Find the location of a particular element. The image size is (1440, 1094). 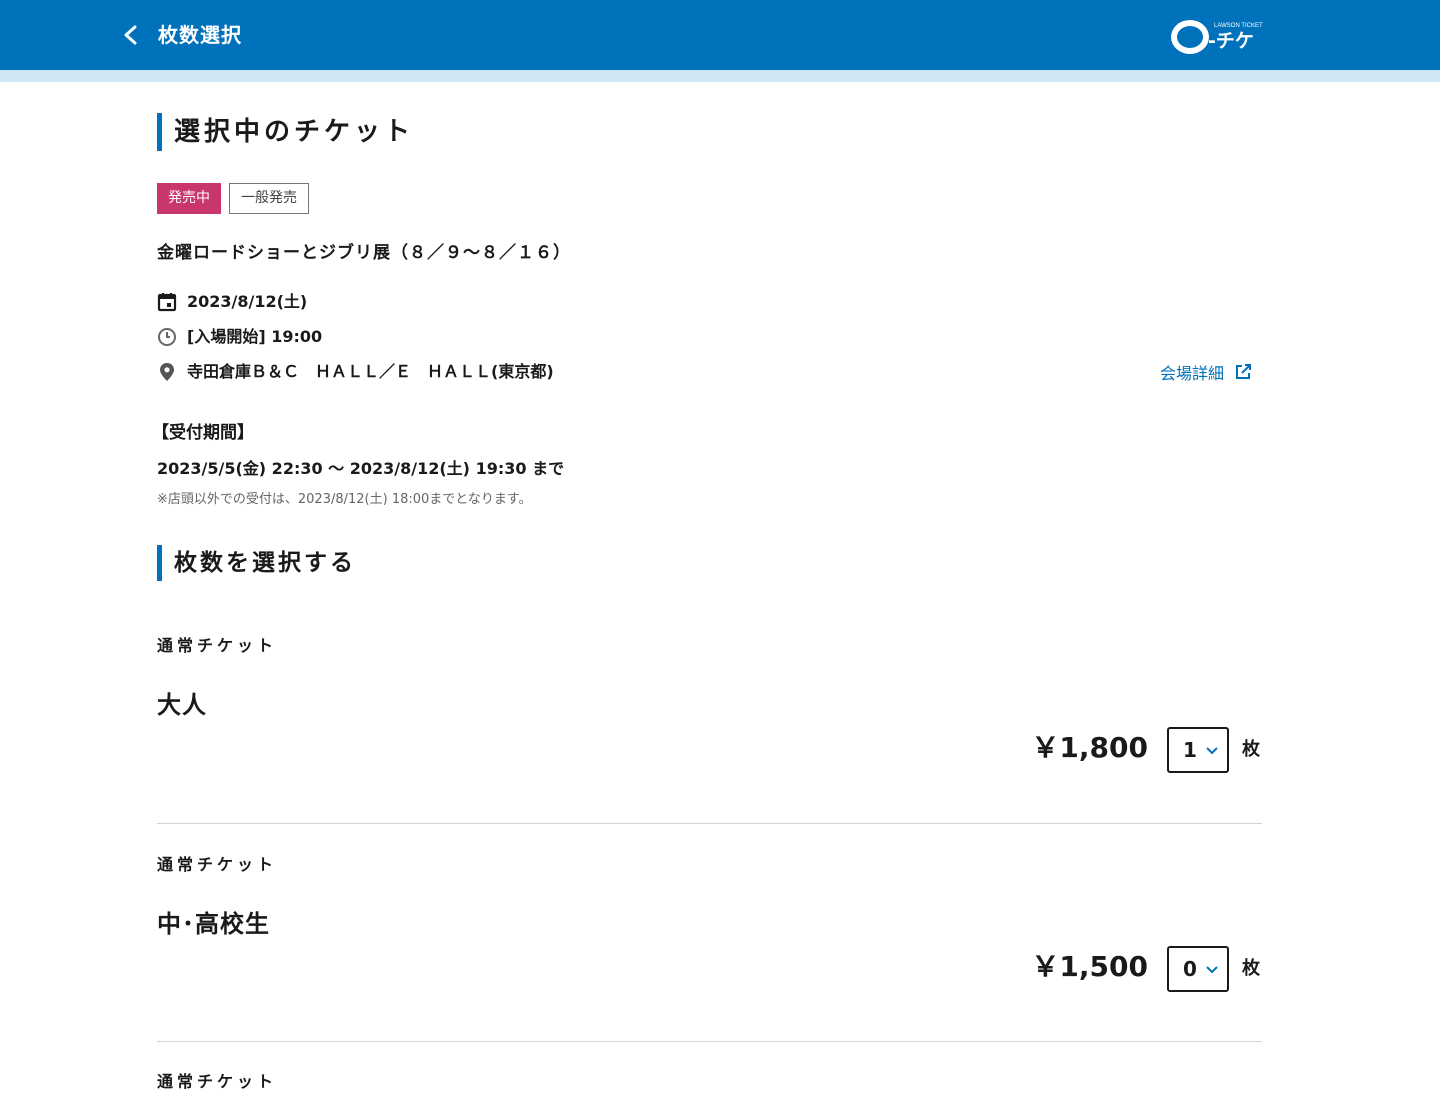

ticket-price-adult: ￥1,800 is located at coordinates (1089, 747).